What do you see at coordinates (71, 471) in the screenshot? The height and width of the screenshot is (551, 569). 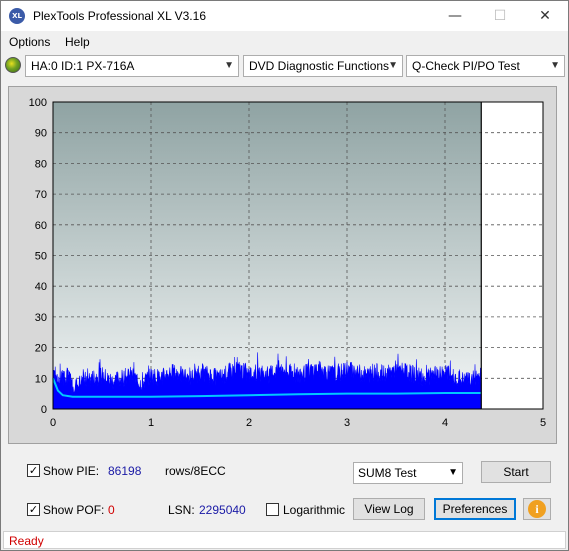 I see `show-pie-label: Show PIE:` at bounding box center [71, 471].